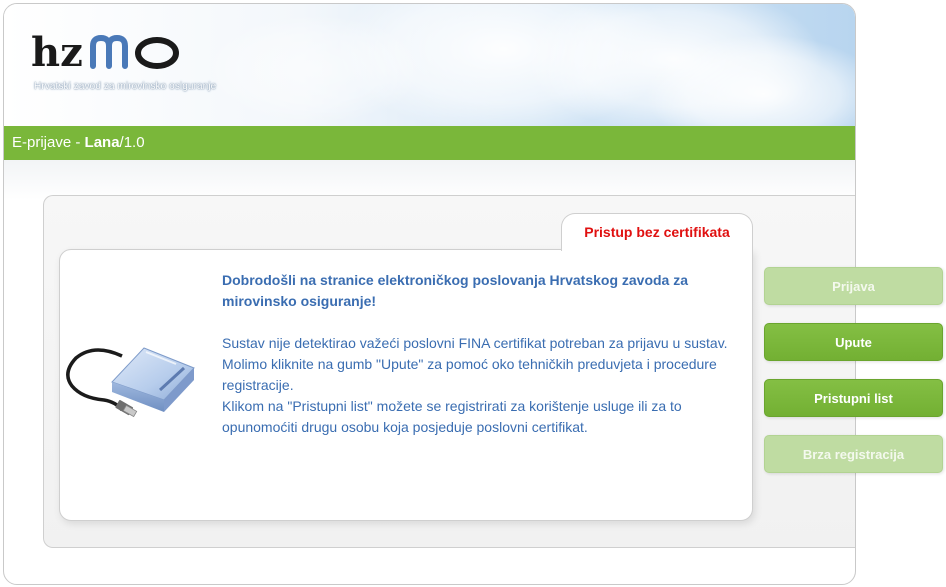  What do you see at coordinates (102, 142) in the screenshot?
I see `app-name: Lana` at bounding box center [102, 142].